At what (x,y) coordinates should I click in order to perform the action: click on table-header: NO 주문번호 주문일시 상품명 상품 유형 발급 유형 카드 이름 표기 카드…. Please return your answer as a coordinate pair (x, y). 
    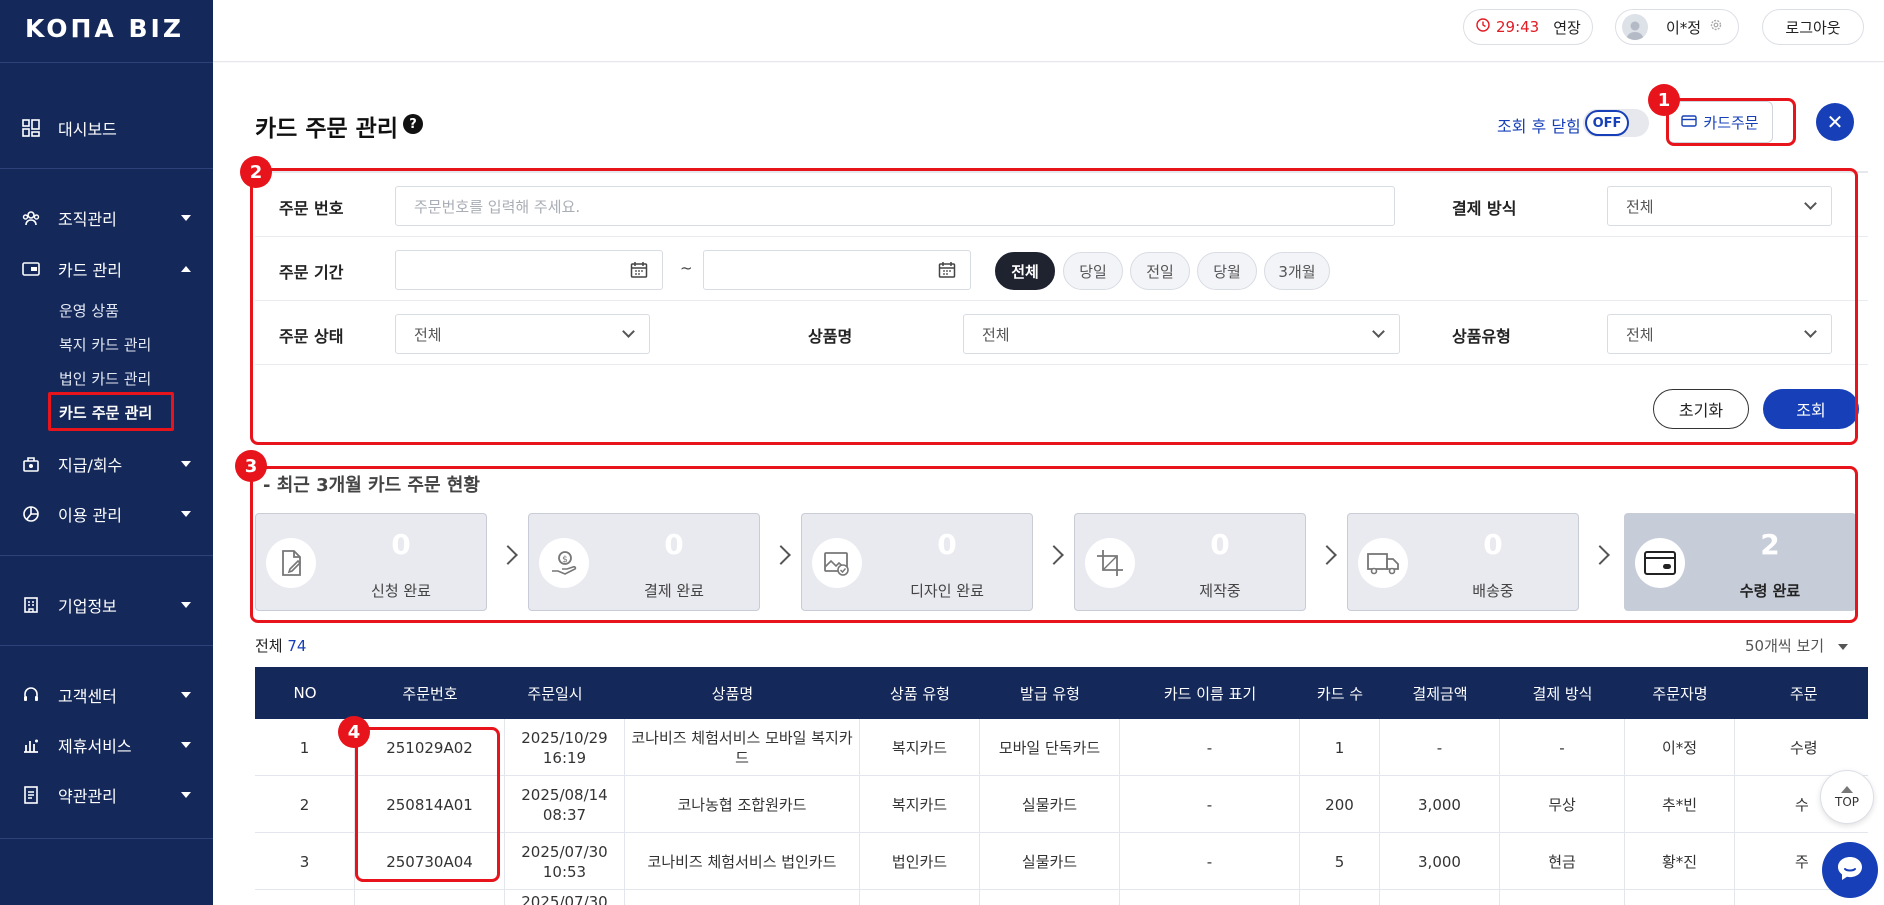
    Looking at the image, I should click on (1061, 693).